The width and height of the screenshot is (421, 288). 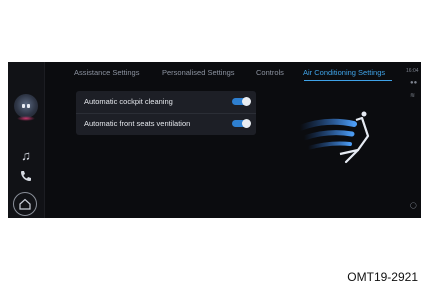 I want to click on setting-row-seats-ventilation: Automatic front seats ventilation, so click(x=166, y=124).